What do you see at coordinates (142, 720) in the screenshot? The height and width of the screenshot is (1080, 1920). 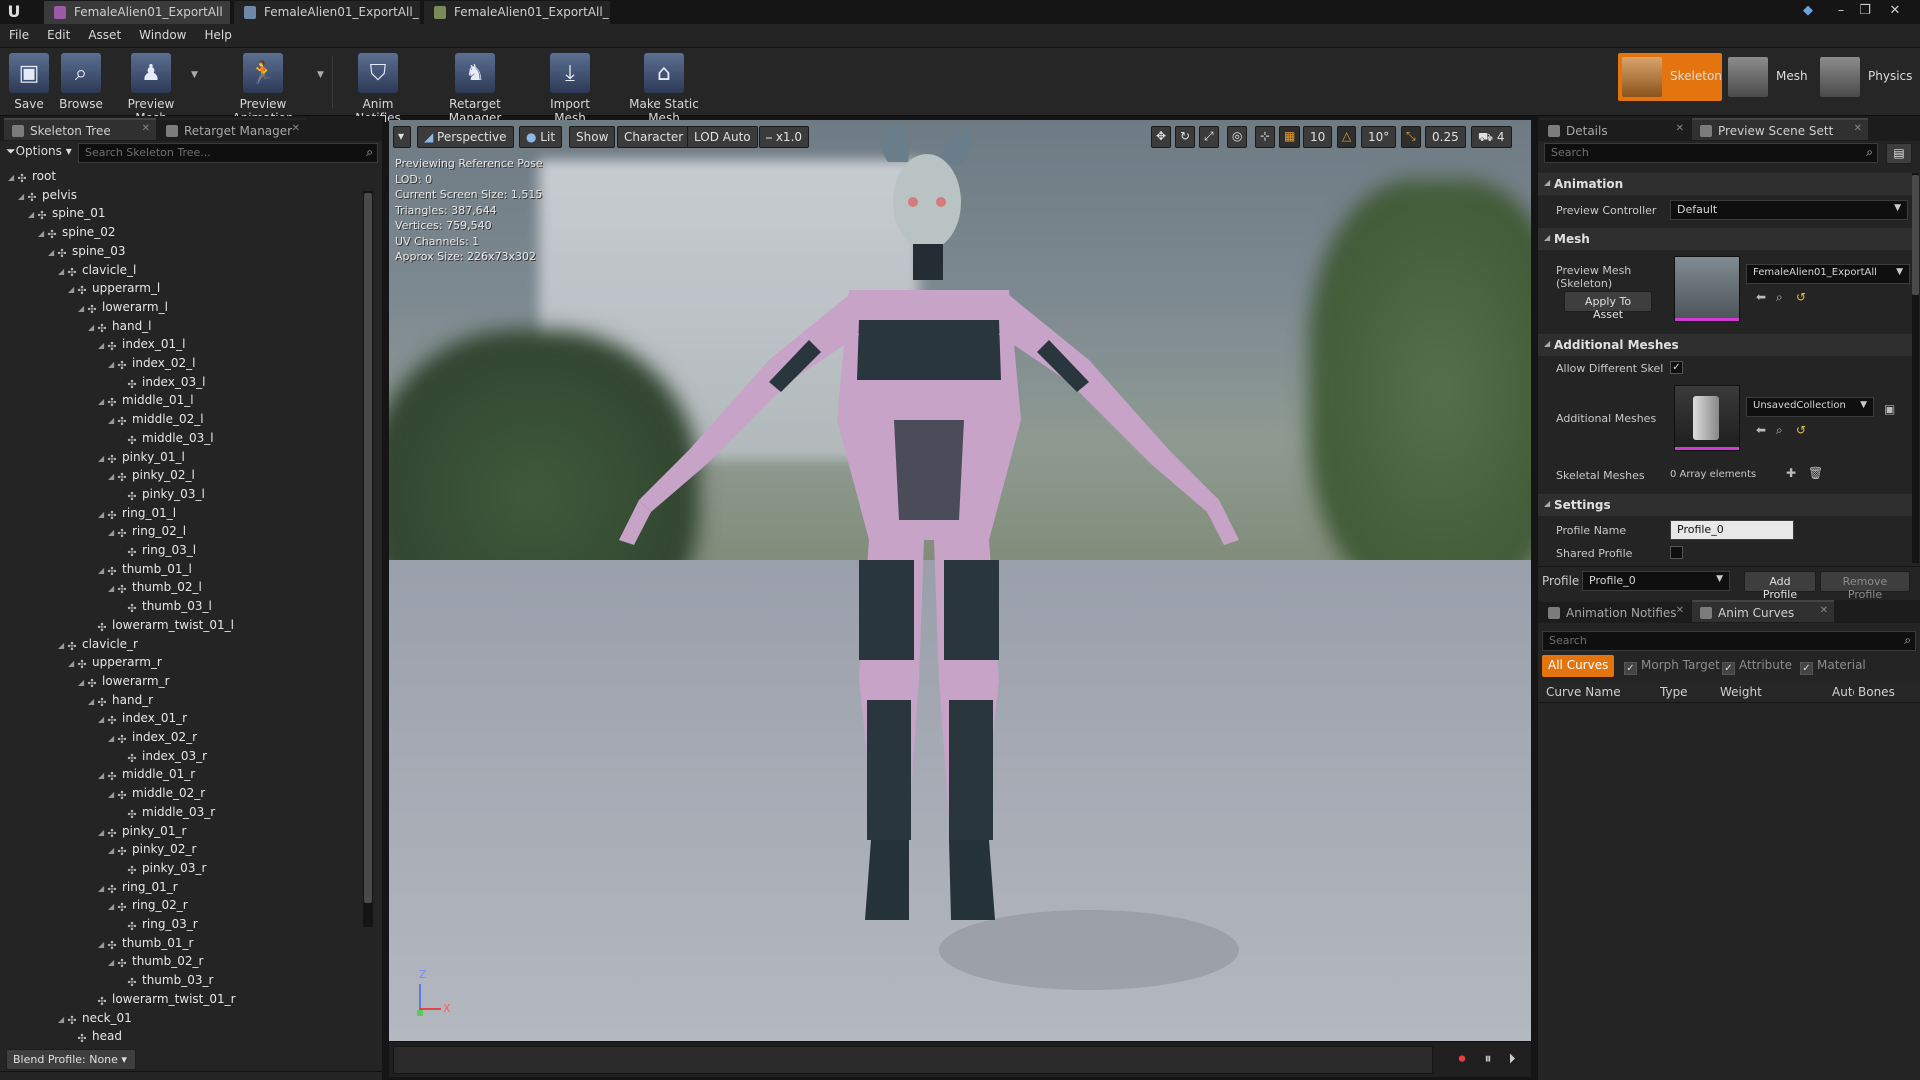 I see `bone-tree-row: ◢ ✣ index_01_r` at bounding box center [142, 720].